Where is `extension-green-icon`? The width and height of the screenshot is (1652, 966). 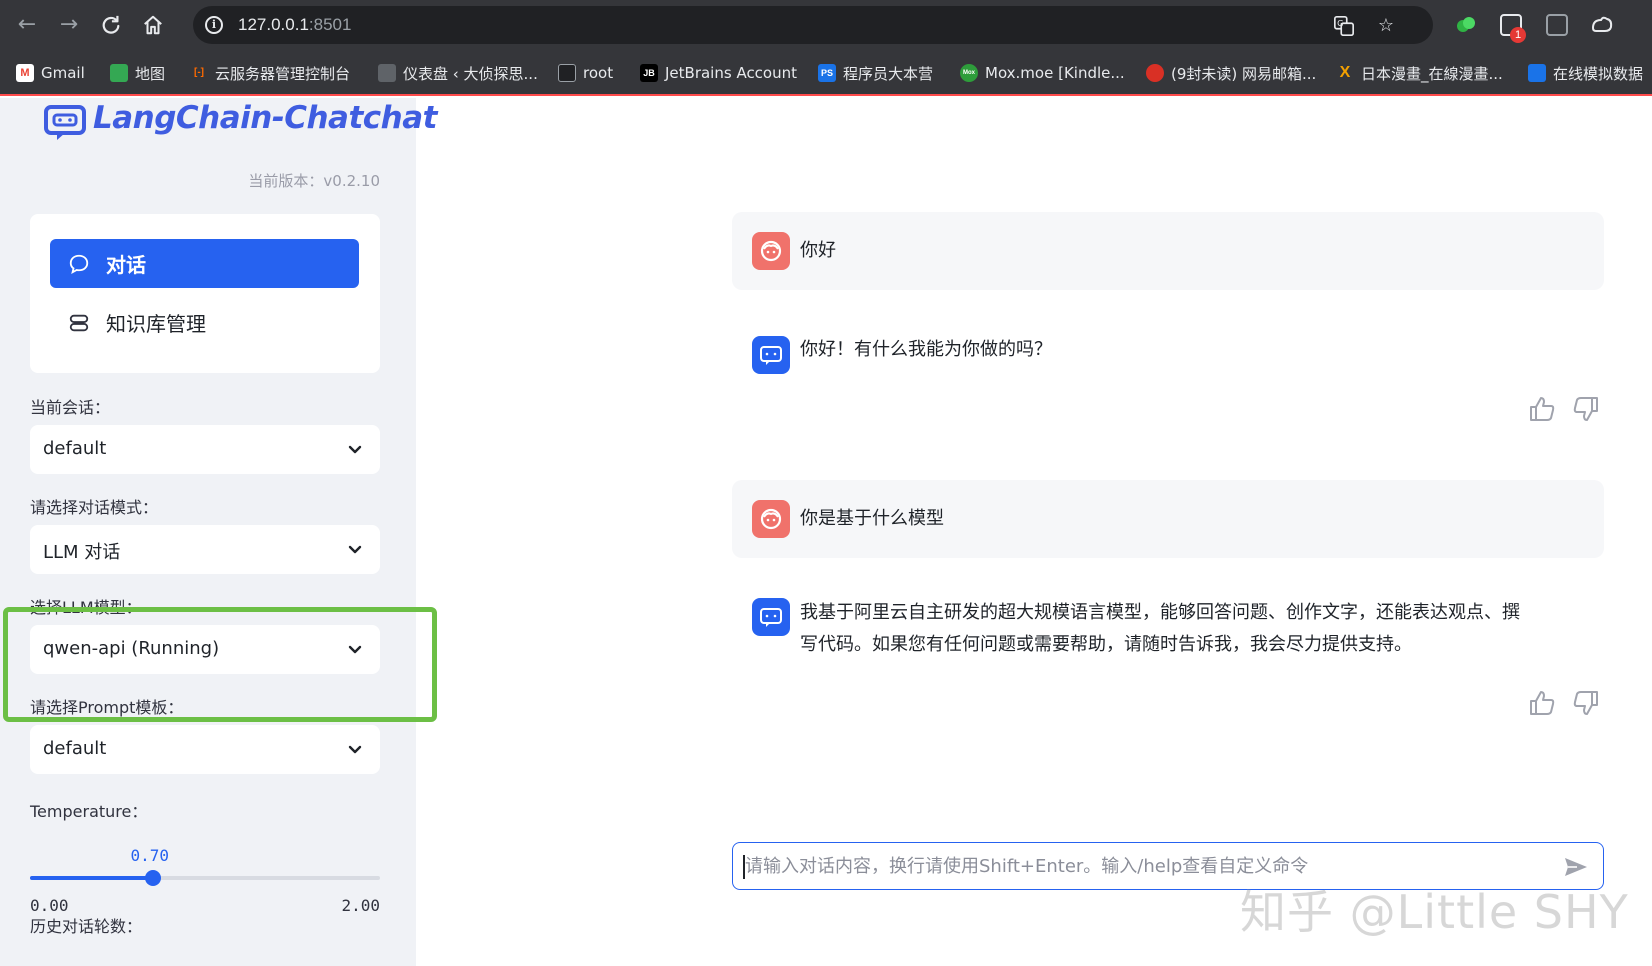
extension-green-icon is located at coordinates (1466, 25).